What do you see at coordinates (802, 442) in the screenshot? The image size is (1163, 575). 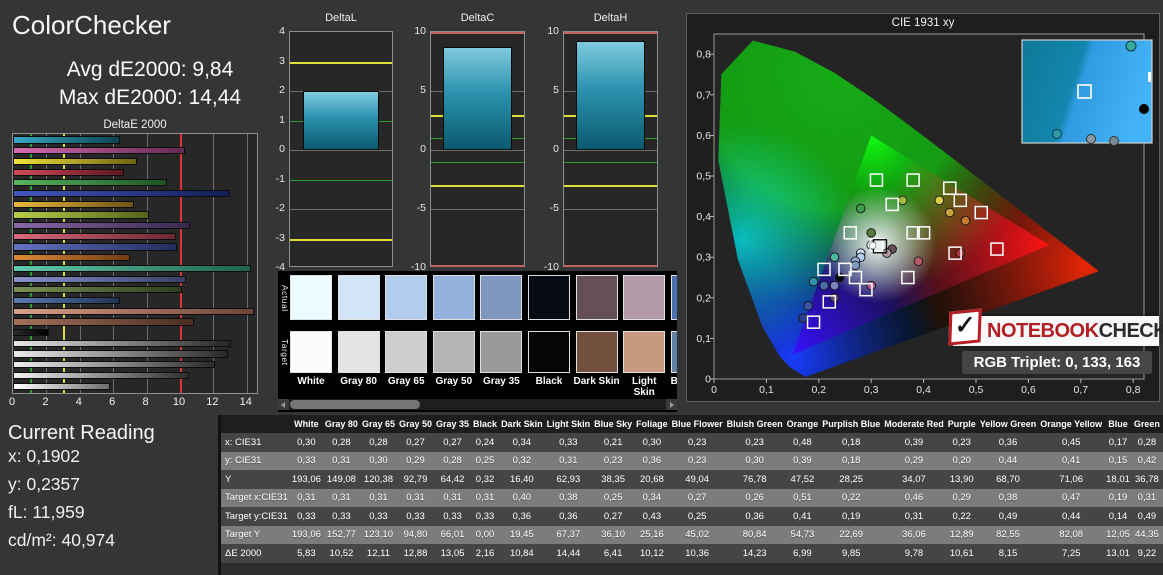 I see `table-cell: 0,48` at bounding box center [802, 442].